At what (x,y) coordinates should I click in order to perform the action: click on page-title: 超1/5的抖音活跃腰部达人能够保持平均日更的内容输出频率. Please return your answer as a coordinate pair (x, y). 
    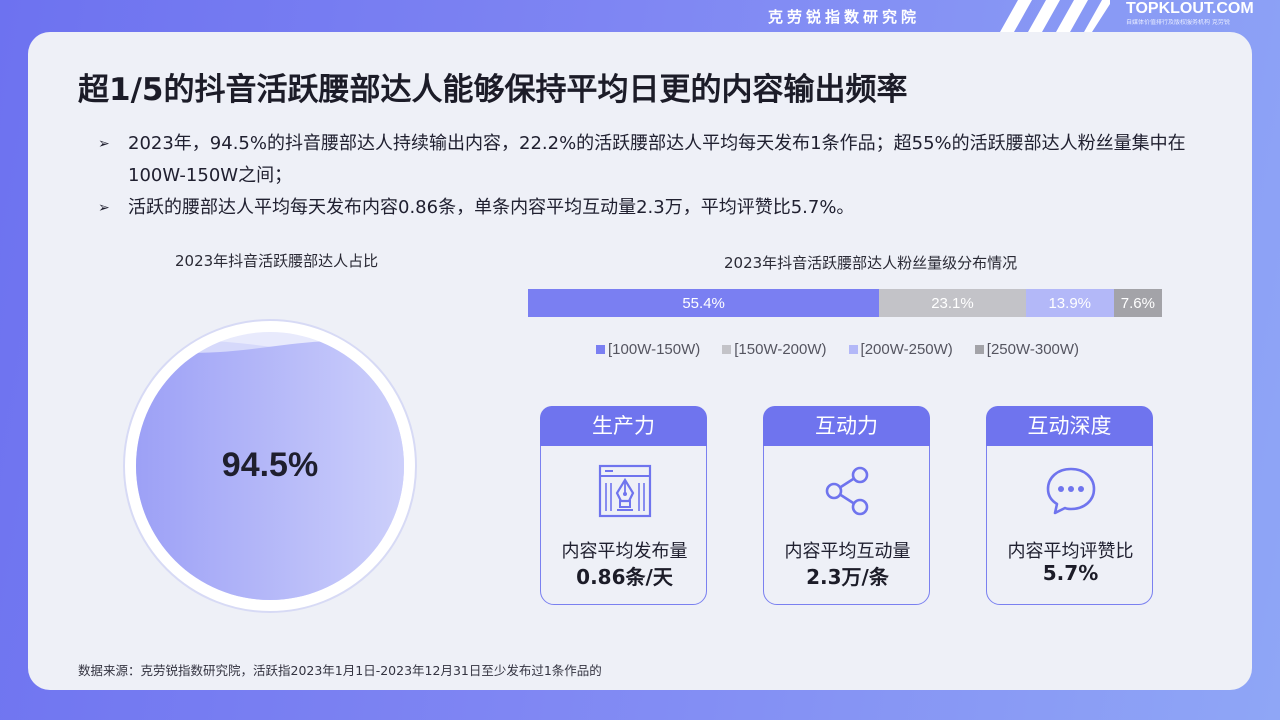
    Looking at the image, I should click on (493, 90).